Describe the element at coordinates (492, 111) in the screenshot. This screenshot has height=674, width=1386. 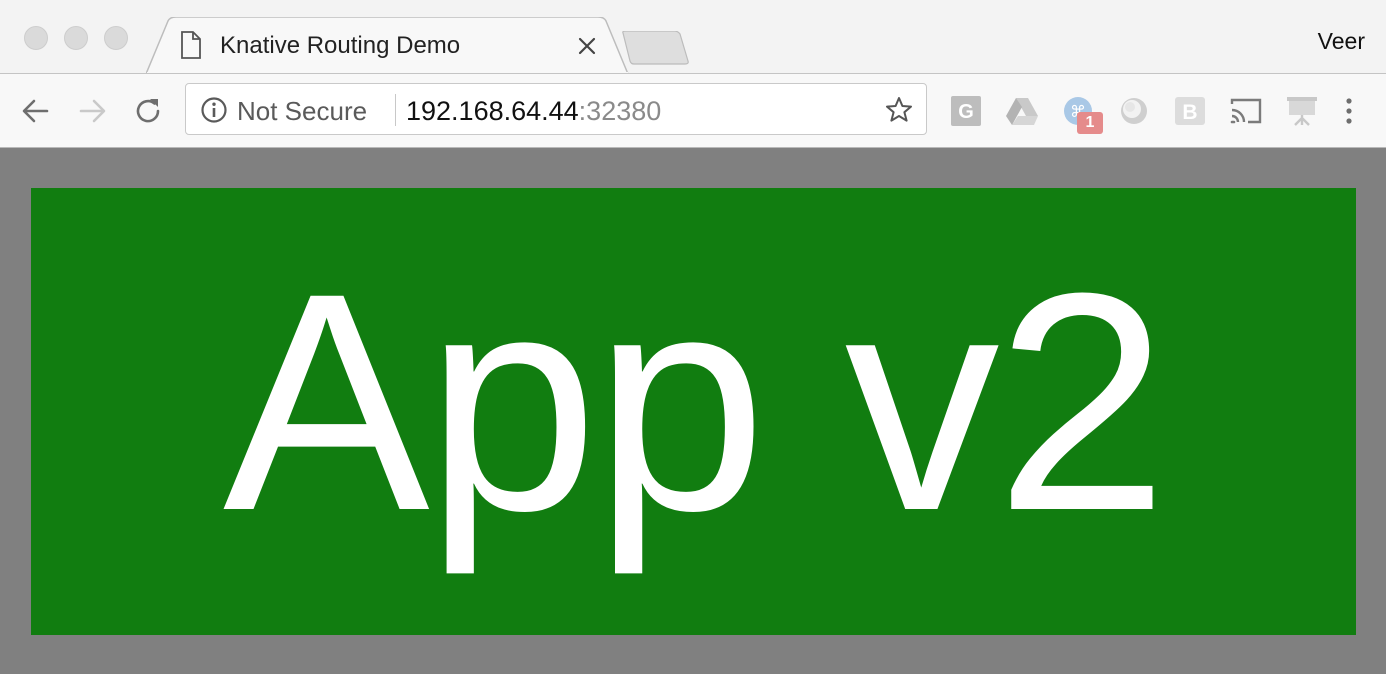
I see `url-host: 192.168.64.44` at that location.